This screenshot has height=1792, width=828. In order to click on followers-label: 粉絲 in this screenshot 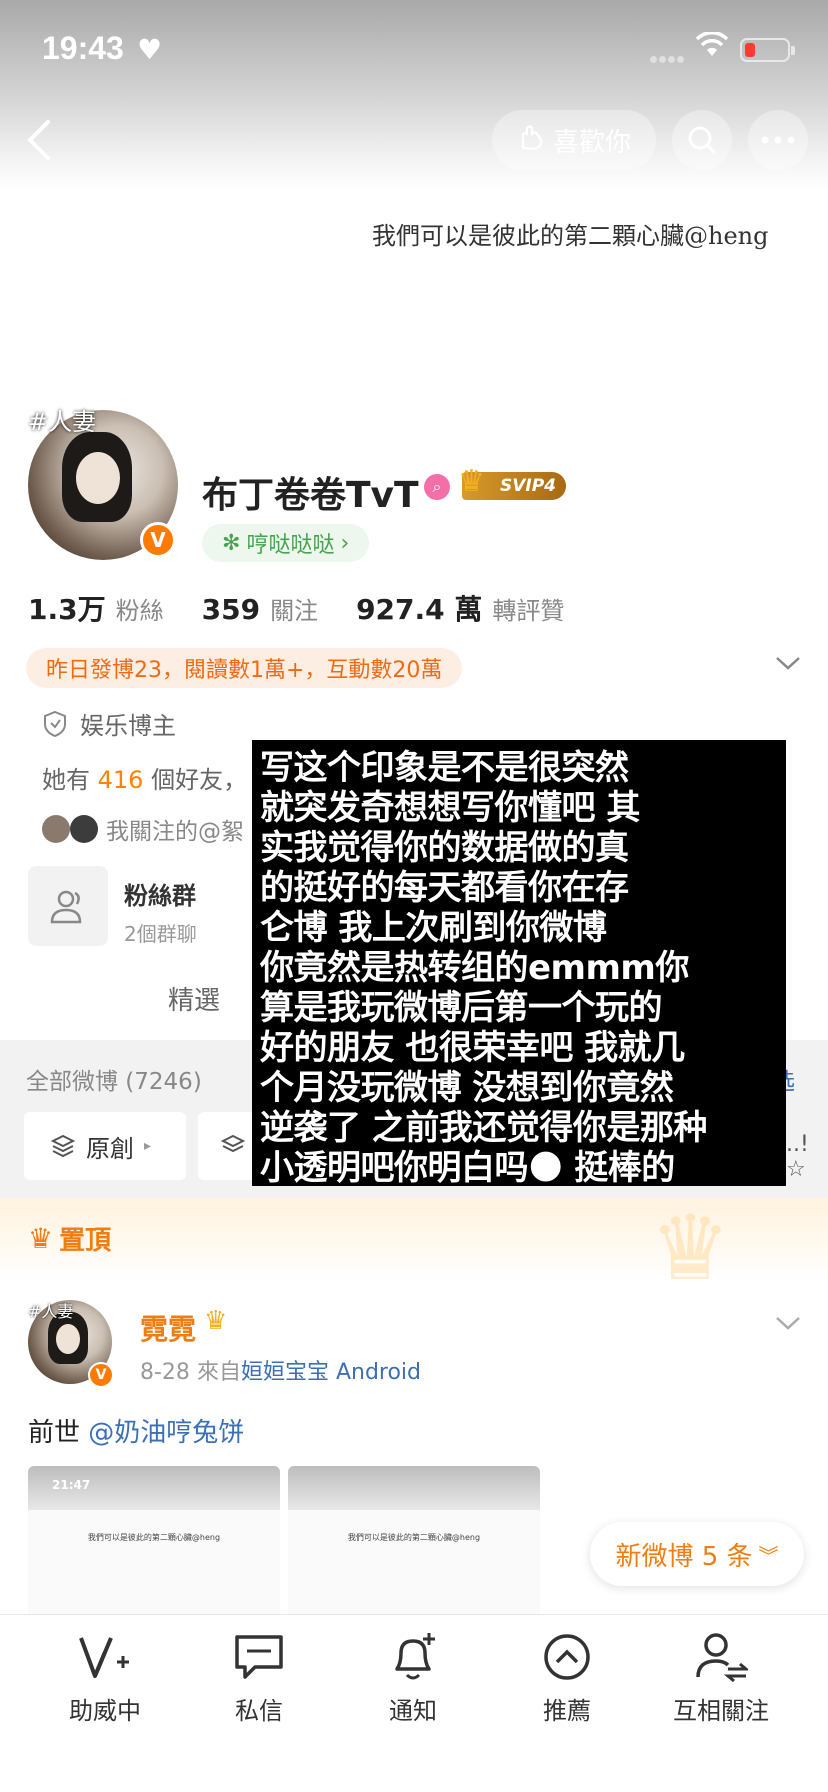, I will do `click(140, 608)`.